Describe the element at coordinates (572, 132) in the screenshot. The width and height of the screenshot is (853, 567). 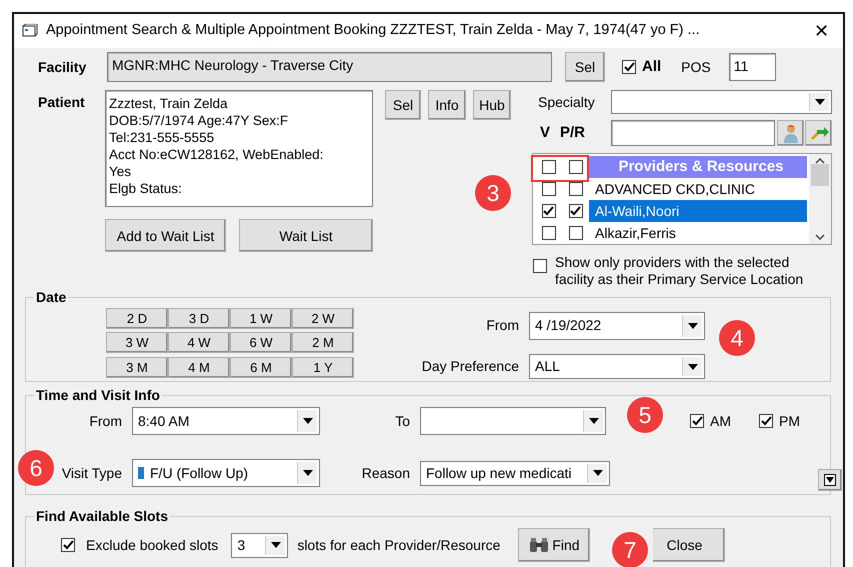
I see `column-label: P/R` at that location.